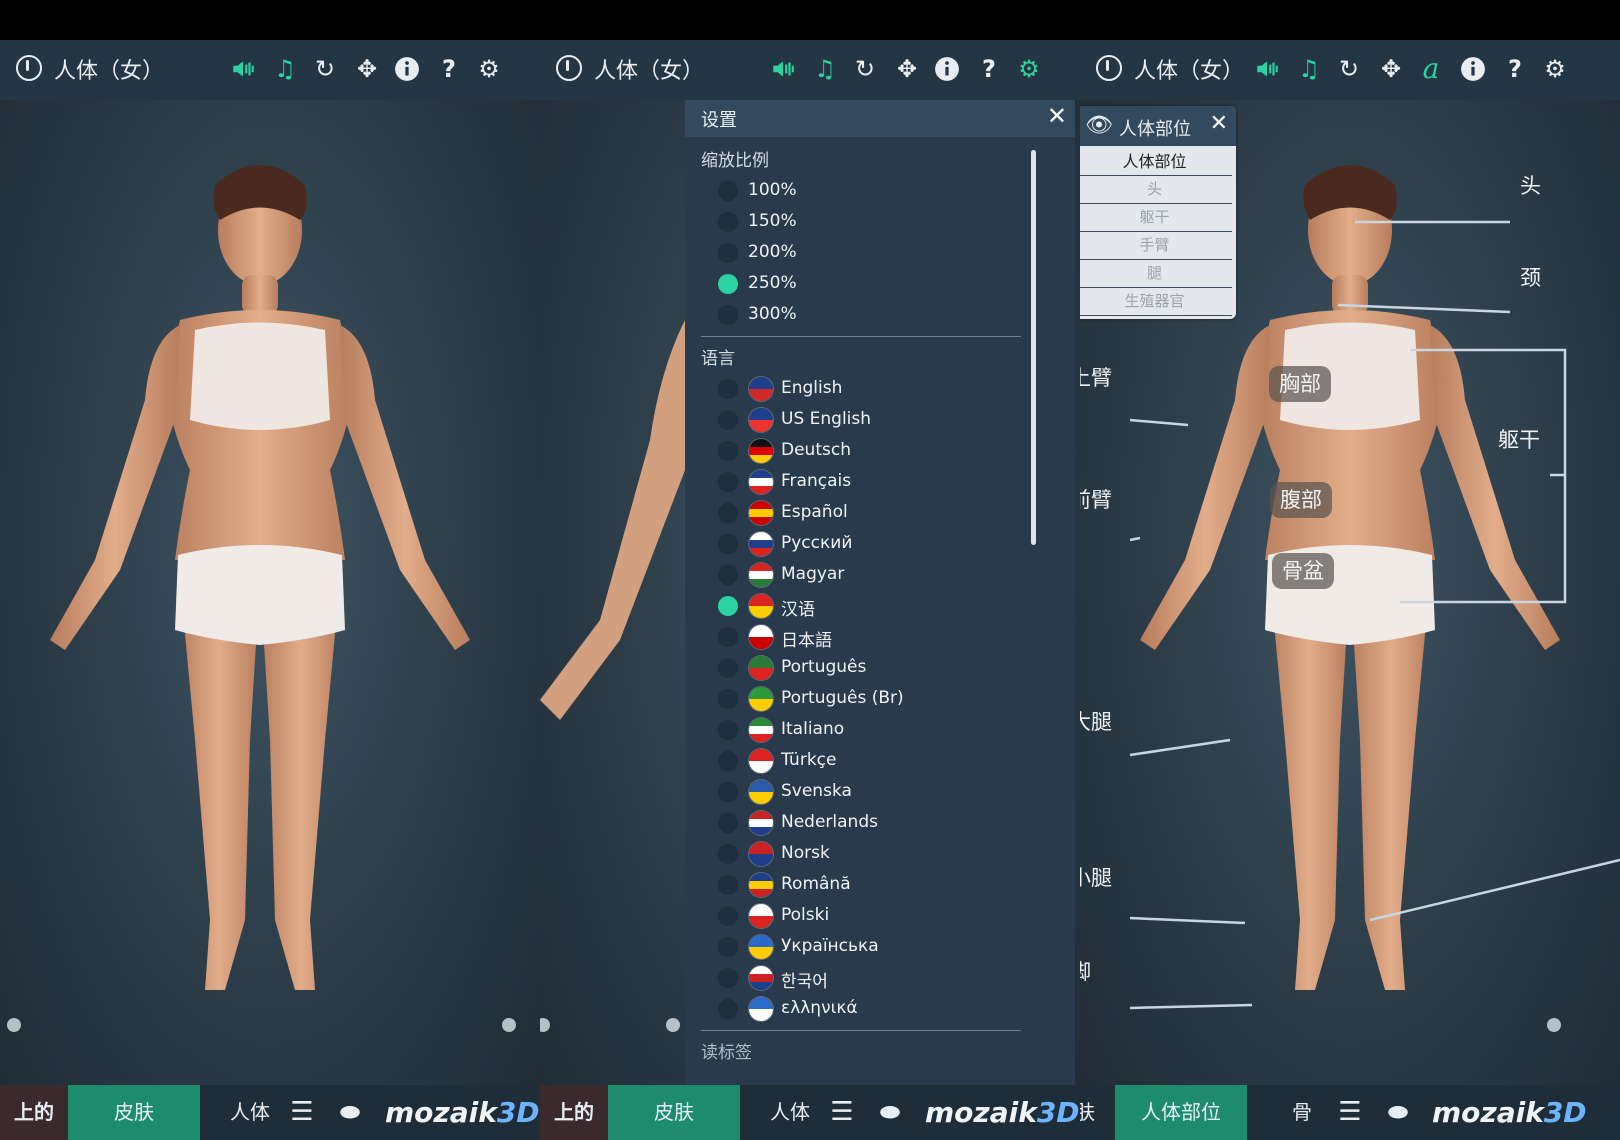  I want to click on scale-option-label: 100%, so click(772, 190).